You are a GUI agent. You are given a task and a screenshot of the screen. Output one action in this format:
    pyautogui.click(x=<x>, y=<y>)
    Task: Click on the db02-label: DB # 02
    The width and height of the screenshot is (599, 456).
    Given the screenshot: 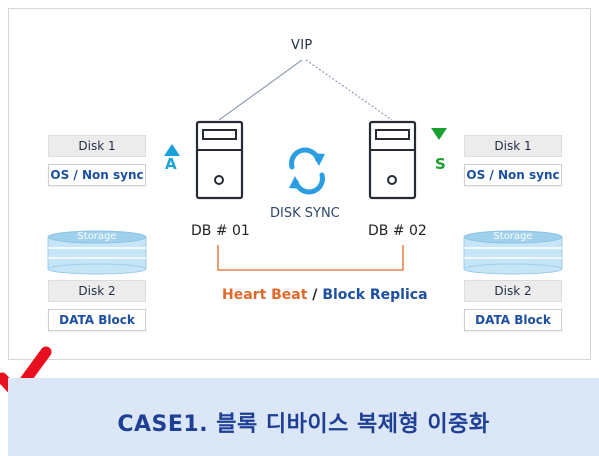 What is the action you would take?
    pyautogui.click(x=397, y=231)
    